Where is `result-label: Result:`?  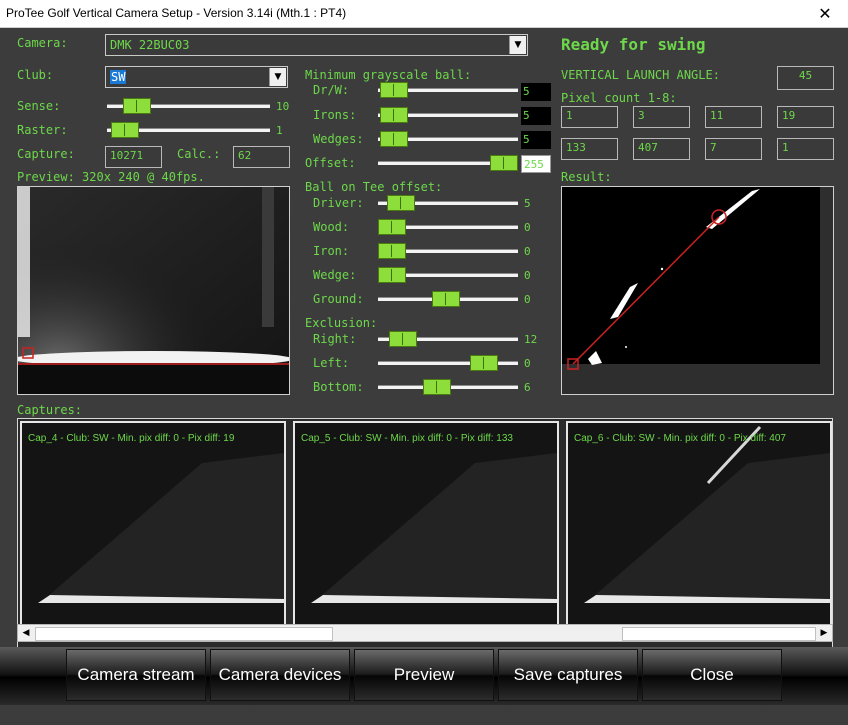 result-label: Result: is located at coordinates (586, 177).